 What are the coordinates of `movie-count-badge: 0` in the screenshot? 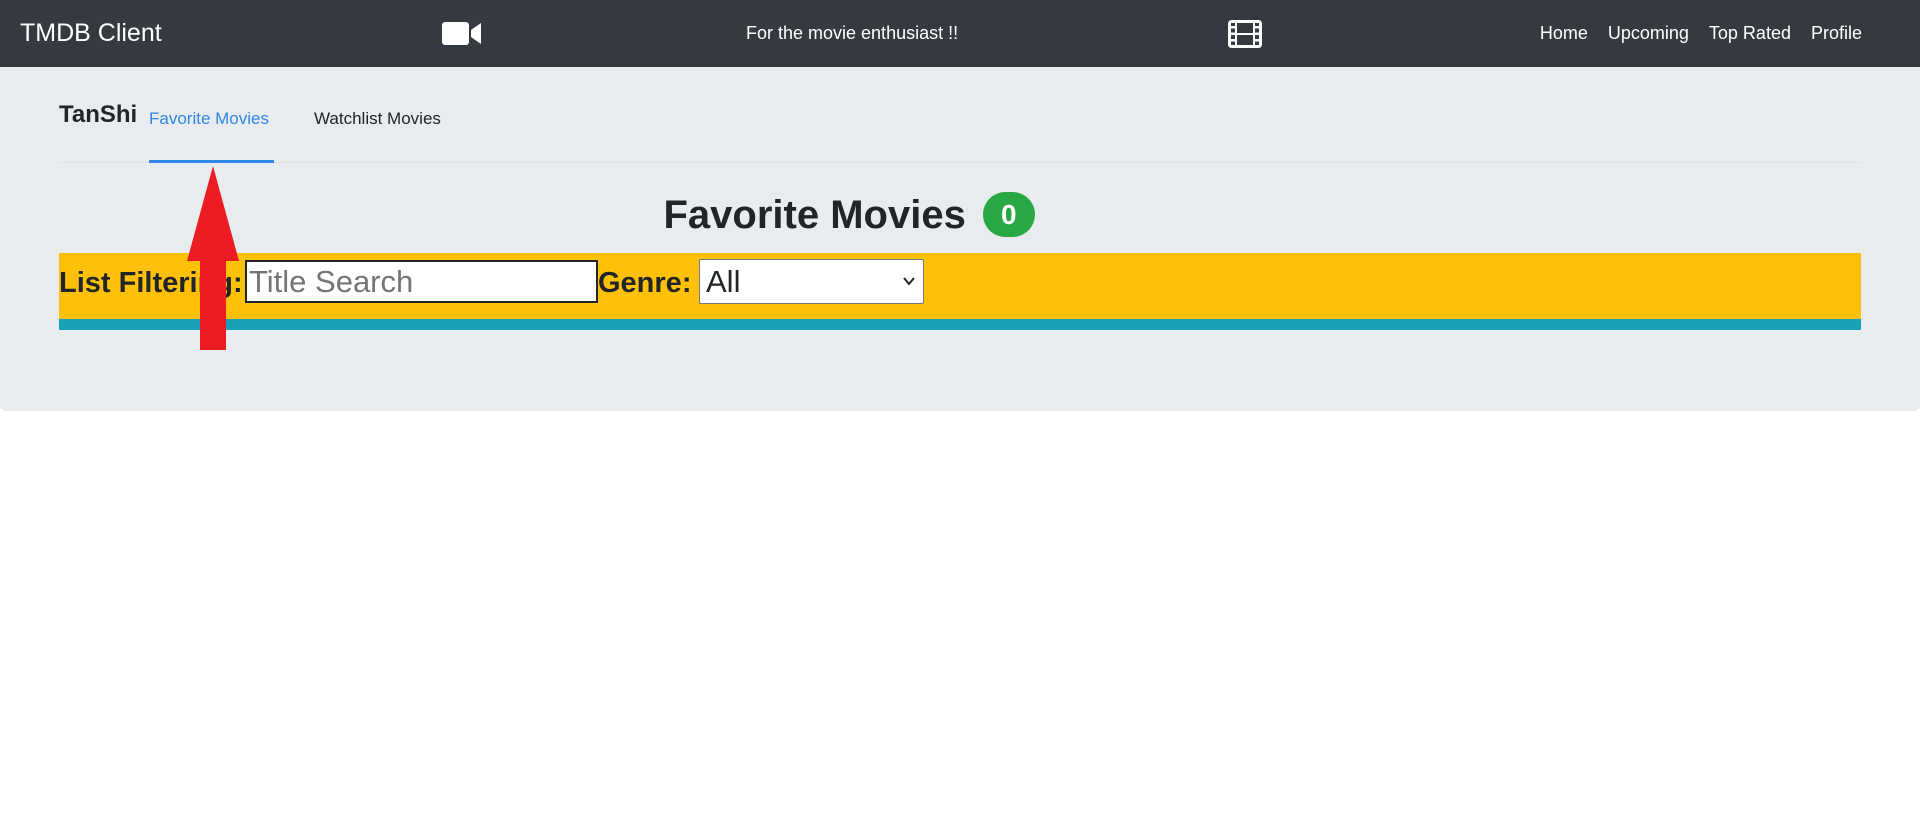 It's located at (1008, 214).